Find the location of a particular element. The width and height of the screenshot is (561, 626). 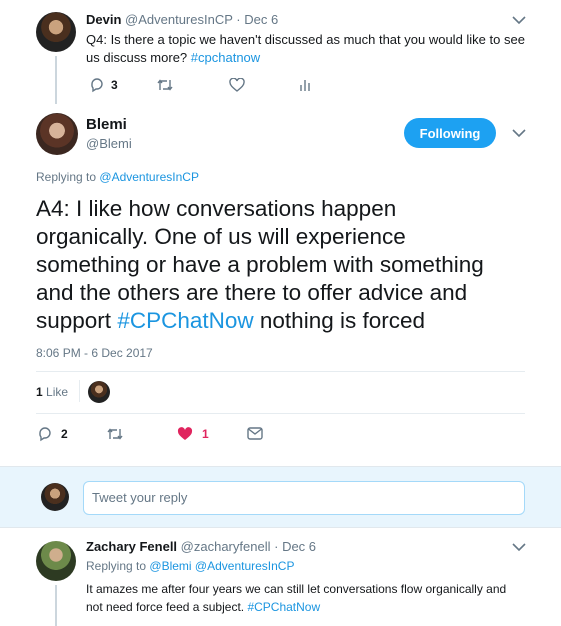

reply-placeholder: Tweet your reply is located at coordinates (140, 497).